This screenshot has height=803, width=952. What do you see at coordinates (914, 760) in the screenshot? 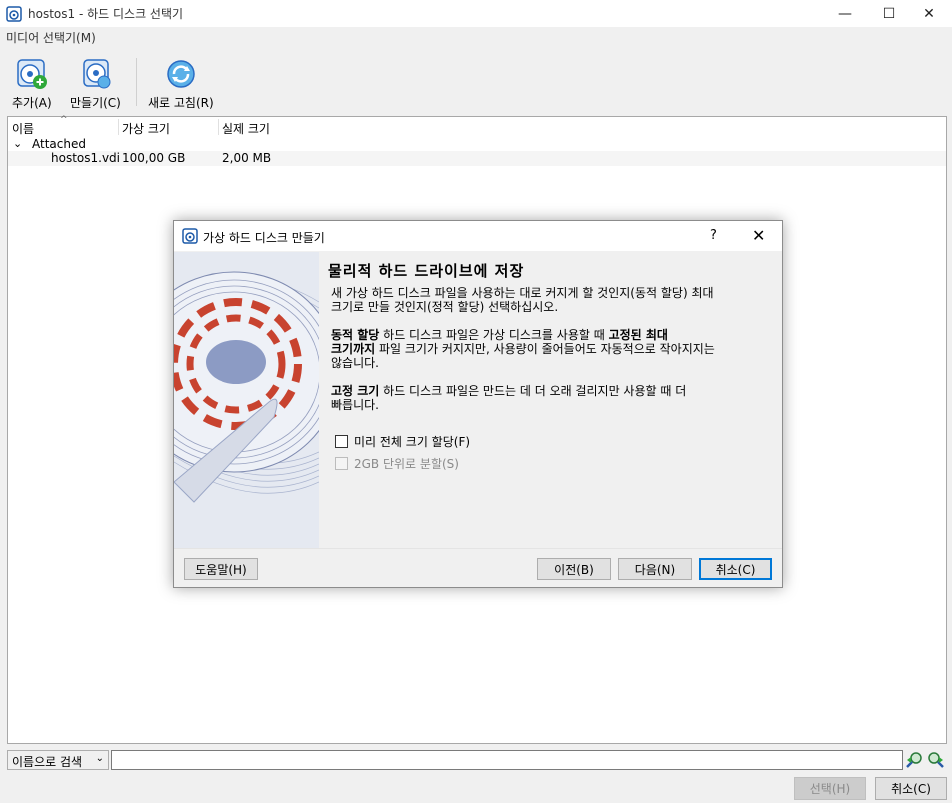
I see `search-previous-icon` at bounding box center [914, 760].